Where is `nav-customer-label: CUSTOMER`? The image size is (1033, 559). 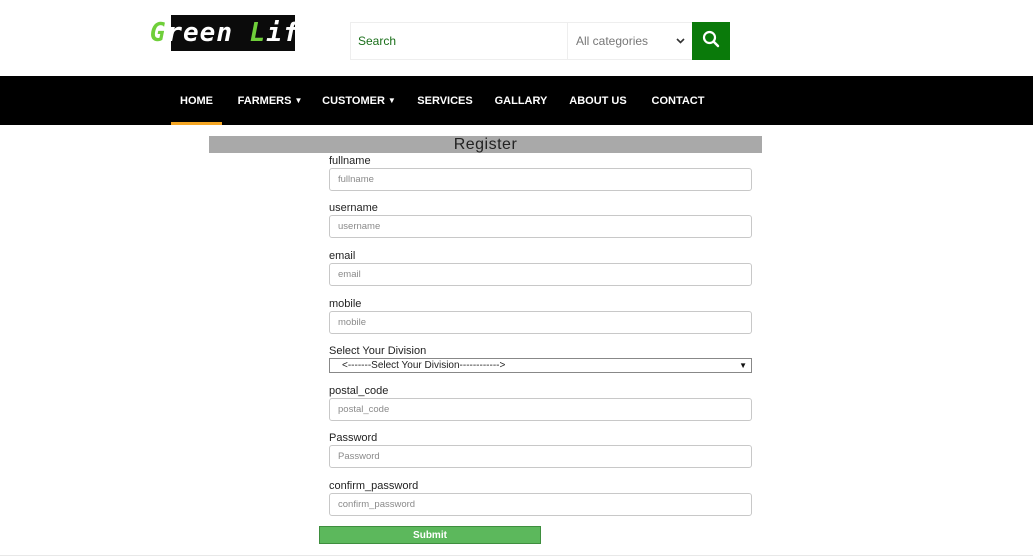 nav-customer-label: CUSTOMER is located at coordinates (353, 100).